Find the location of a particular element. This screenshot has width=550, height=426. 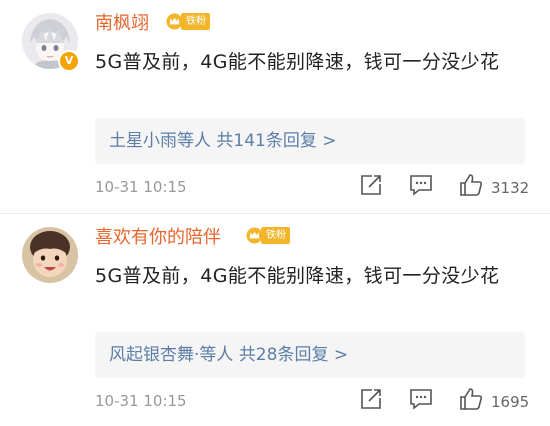

replies-link: 土星小雨等人 共141条回复 > is located at coordinates (310, 141).